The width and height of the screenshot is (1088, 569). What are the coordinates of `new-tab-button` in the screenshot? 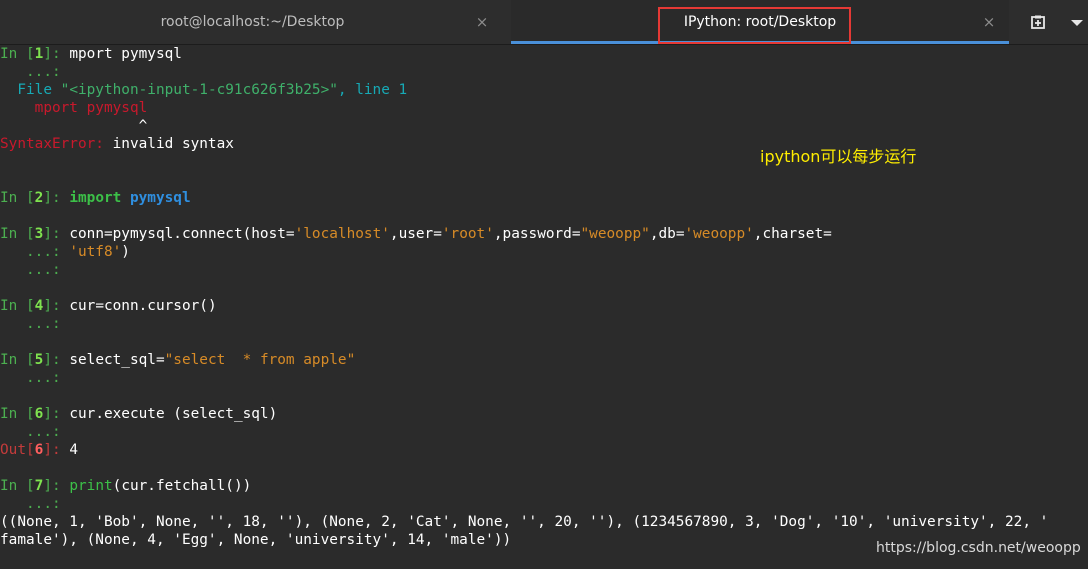 It's located at (1039, 22).